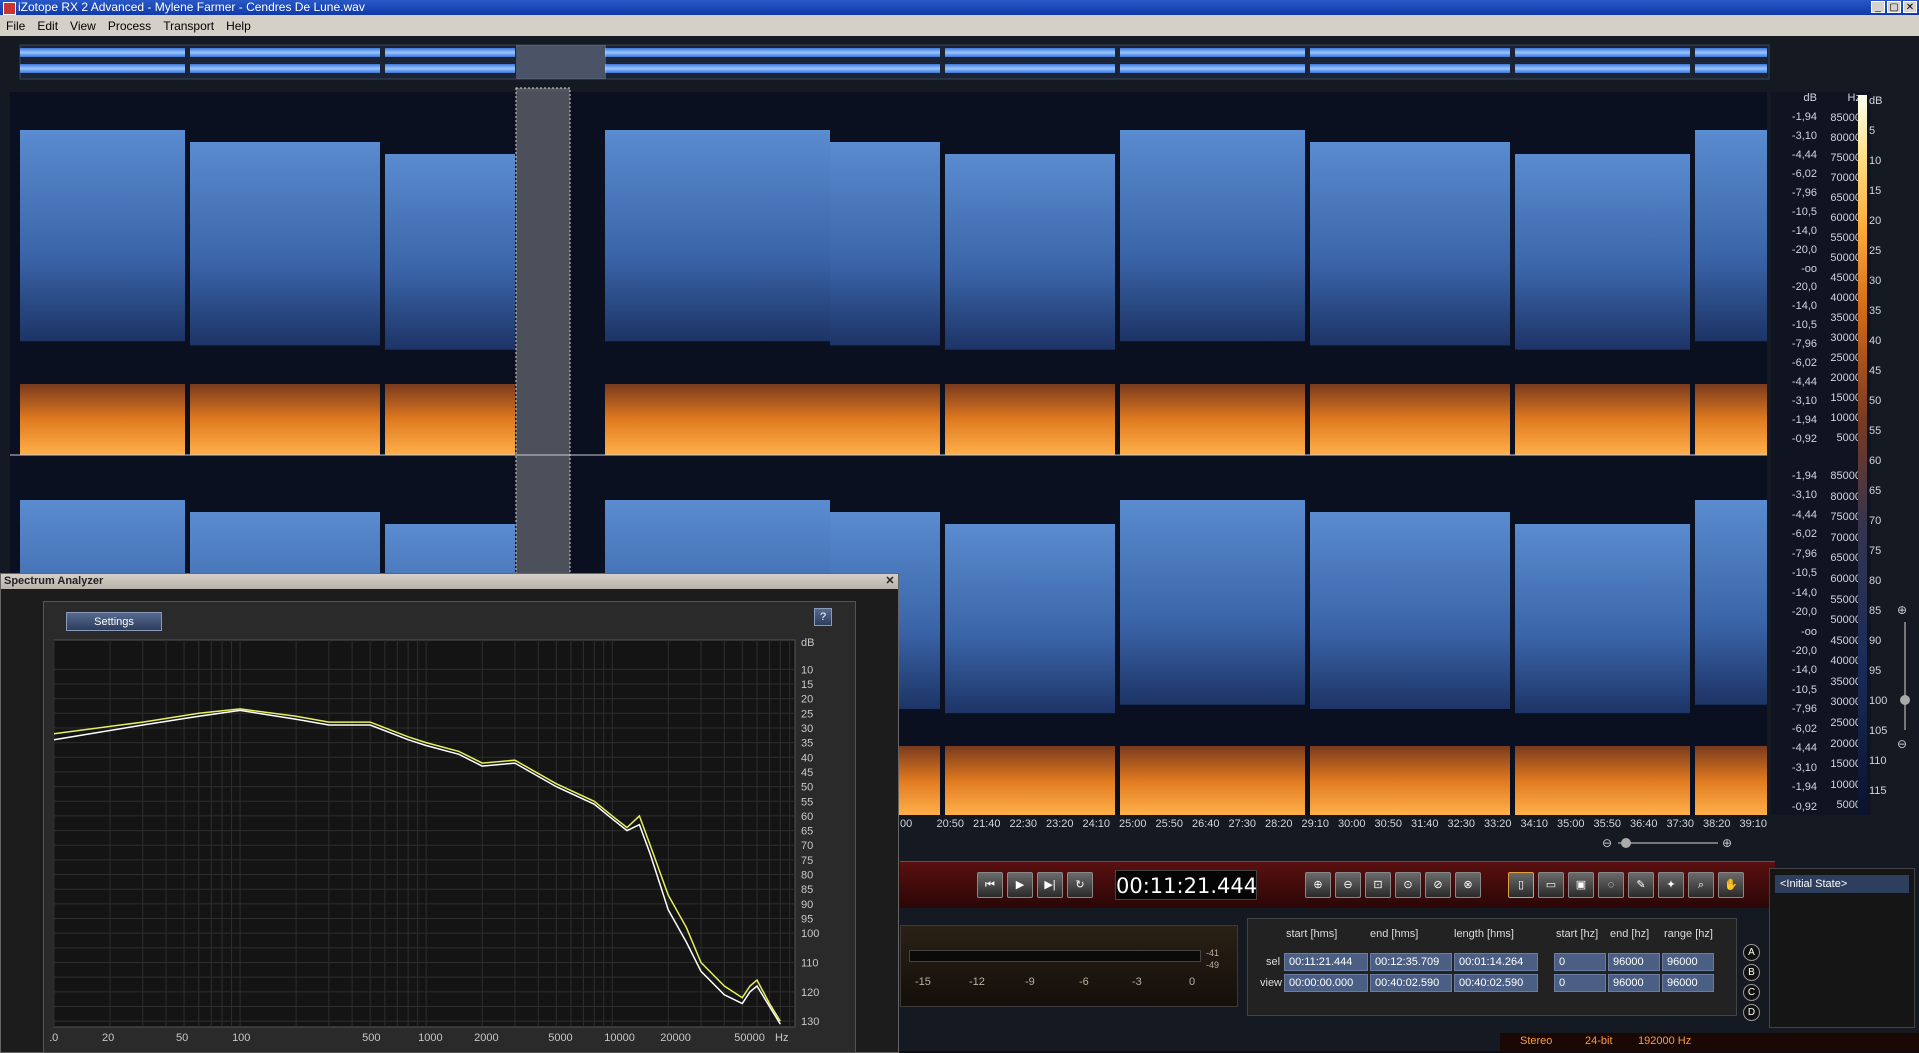 The height and width of the screenshot is (1053, 1919). What do you see at coordinates (1408, 885) in the screenshot?
I see `zoom-fit-icon: ⊙` at bounding box center [1408, 885].